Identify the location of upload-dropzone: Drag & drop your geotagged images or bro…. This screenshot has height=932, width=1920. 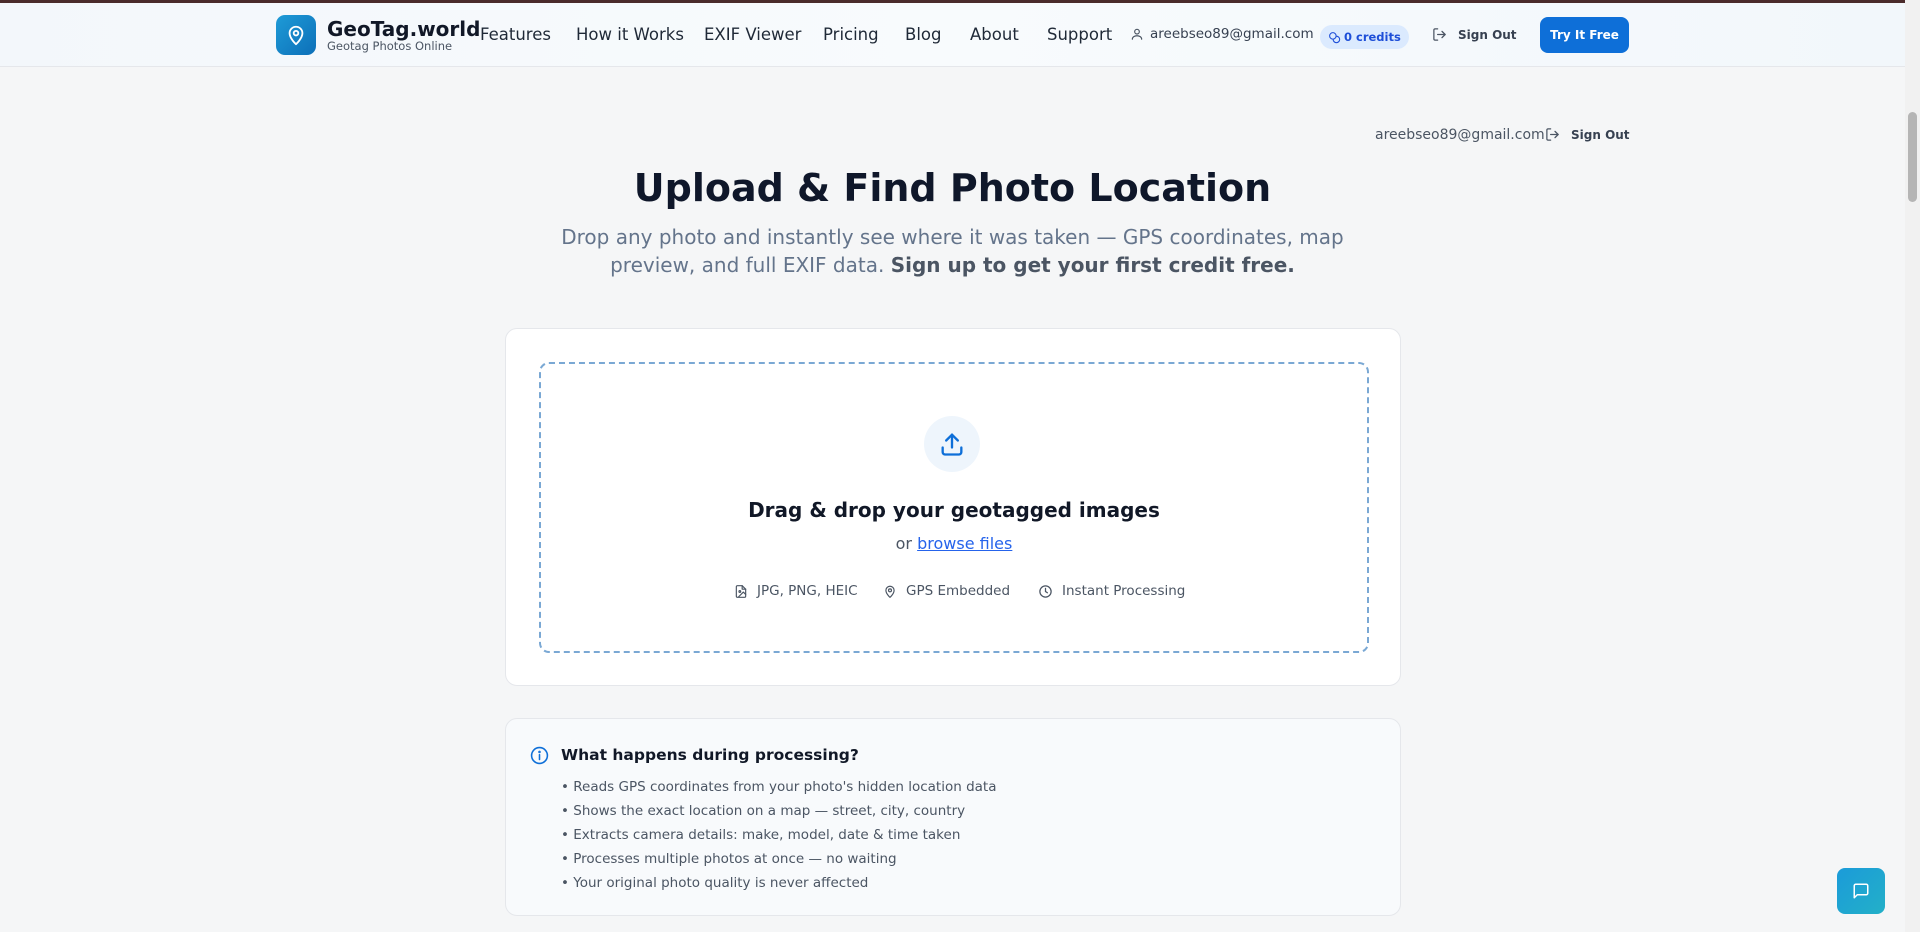
(954, 507).